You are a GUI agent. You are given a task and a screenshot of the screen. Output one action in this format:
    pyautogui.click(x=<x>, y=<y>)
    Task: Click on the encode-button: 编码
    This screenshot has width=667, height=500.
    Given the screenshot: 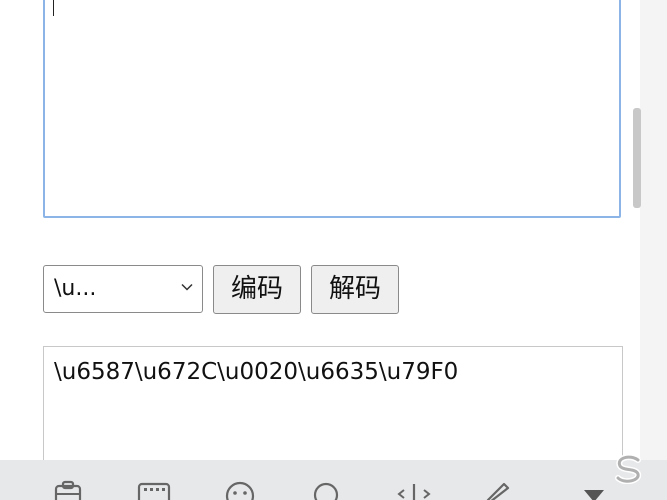 What is the action you would take?
    pyautogui.click(x=257, y=289)
    